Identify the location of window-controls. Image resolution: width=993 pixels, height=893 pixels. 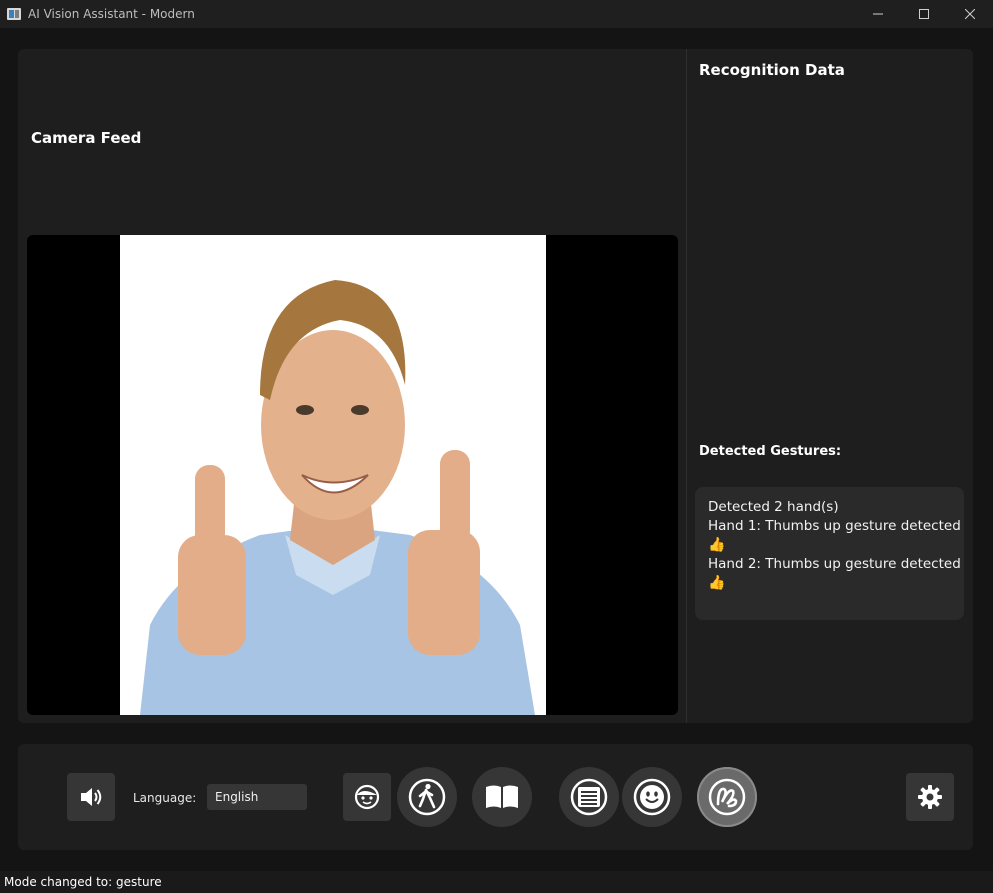
(924, 14).